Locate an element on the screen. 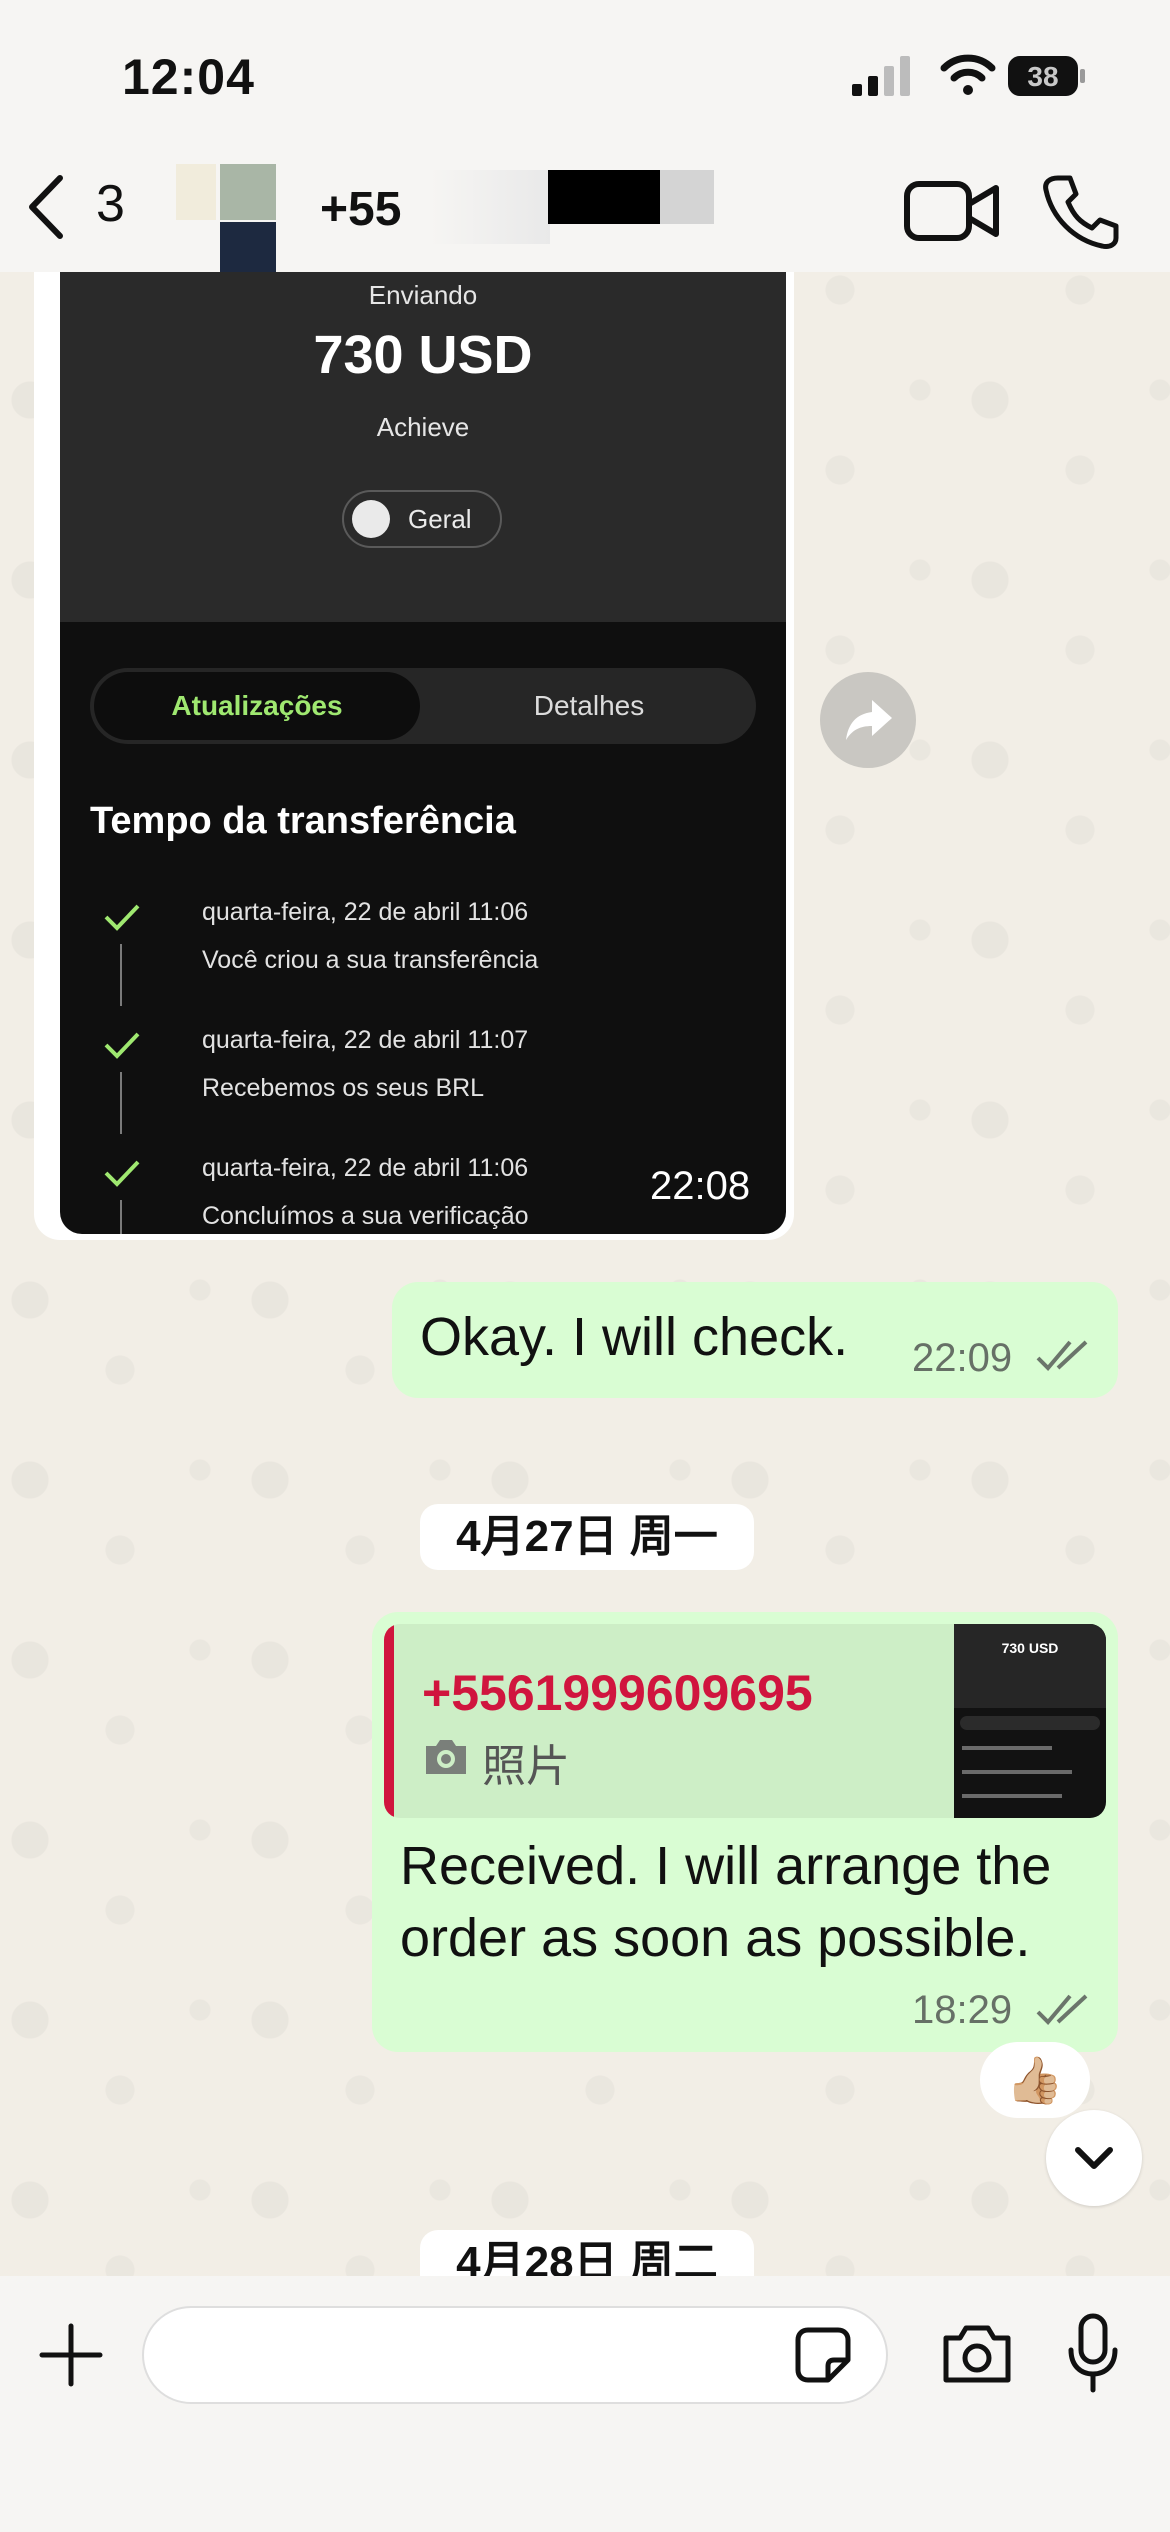 The image size is (1170, 2532). scroll-to-bottom-button is located at coordinates (1094, 2158).